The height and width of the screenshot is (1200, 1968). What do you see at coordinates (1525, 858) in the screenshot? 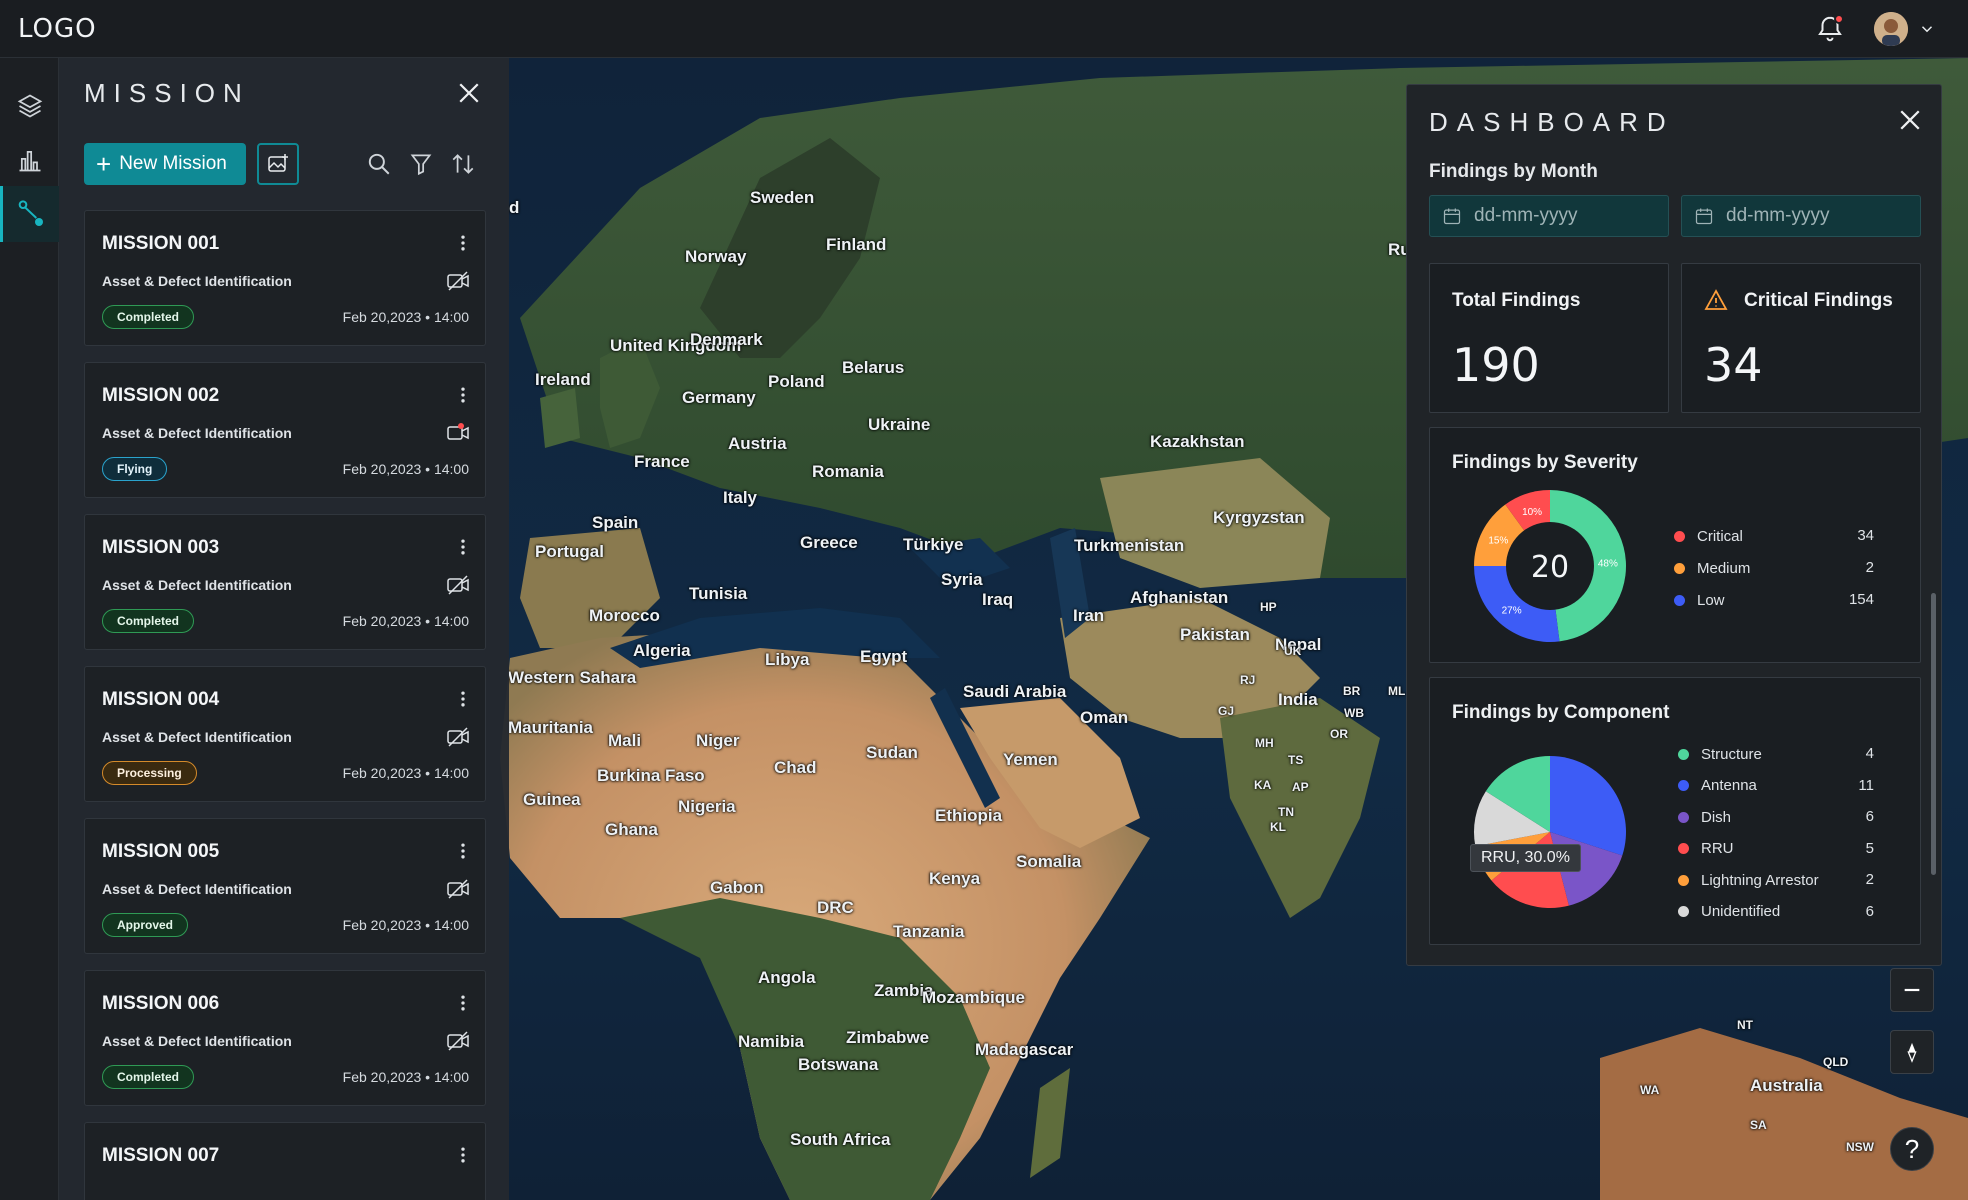
I see `component-tooltip: RRU, 30.0%` at bounding box center [1525, 858].